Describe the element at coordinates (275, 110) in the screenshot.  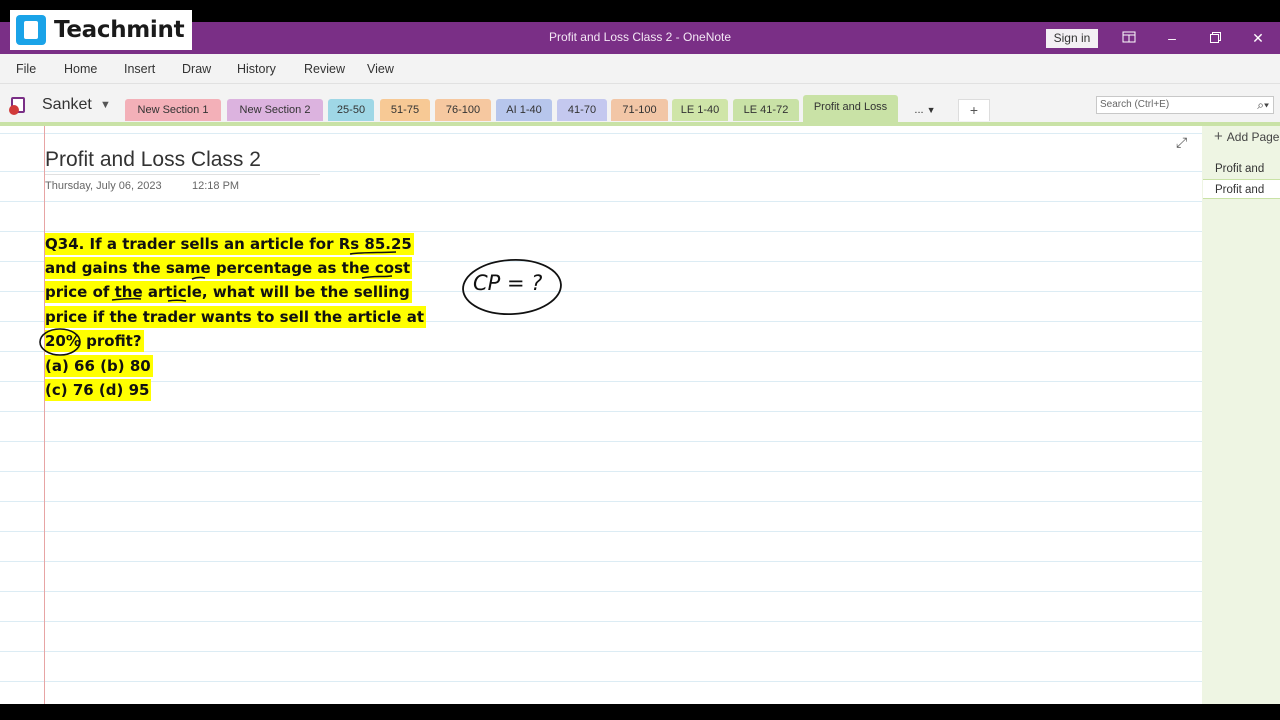
I see `section-tab-new-section-2: New Section 2` at that location.